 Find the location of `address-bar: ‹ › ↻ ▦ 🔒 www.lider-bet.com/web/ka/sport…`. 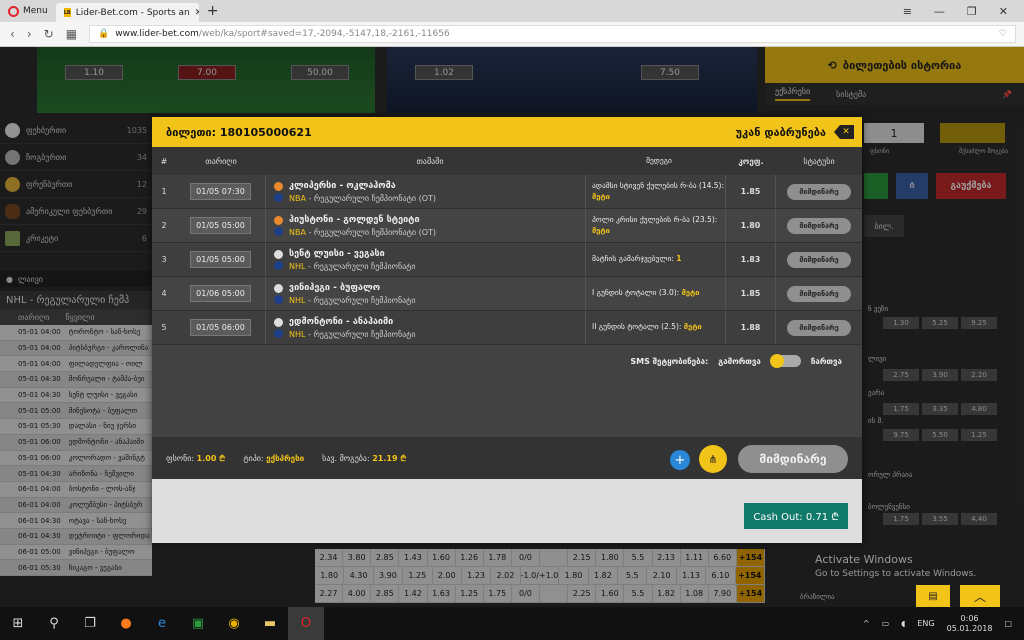

address-bar: ‹ › ↻ ▦ 🔒 www.lider-bet.com/web/ka/sport… is located at coordinates (512, 34).